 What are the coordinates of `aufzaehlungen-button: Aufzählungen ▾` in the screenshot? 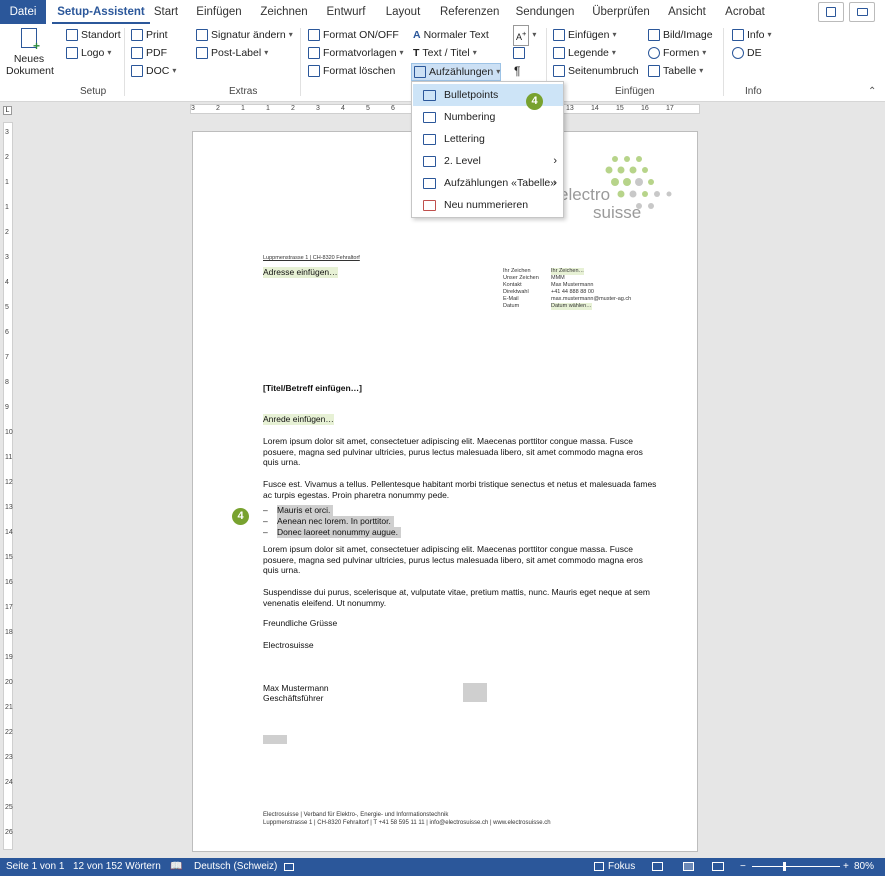 It's located at (456, 72).